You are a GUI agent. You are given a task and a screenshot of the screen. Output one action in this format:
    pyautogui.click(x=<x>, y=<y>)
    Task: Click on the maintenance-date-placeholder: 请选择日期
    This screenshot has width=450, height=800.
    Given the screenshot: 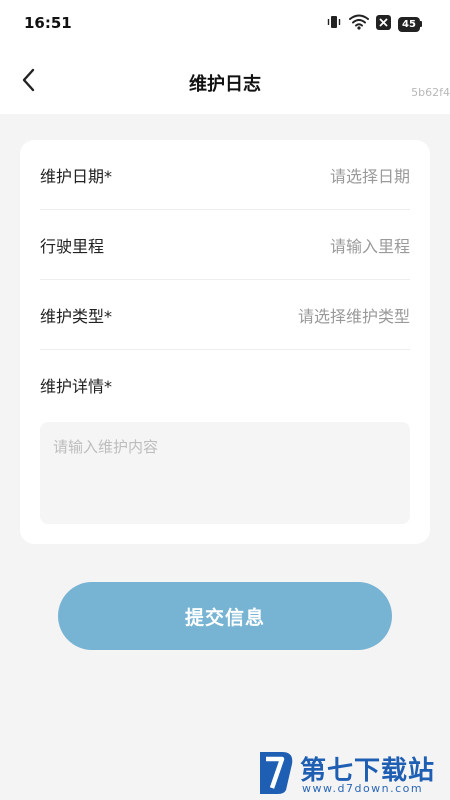 What is the action you would take?
    pyautogui.click(x=369, y=176)
    